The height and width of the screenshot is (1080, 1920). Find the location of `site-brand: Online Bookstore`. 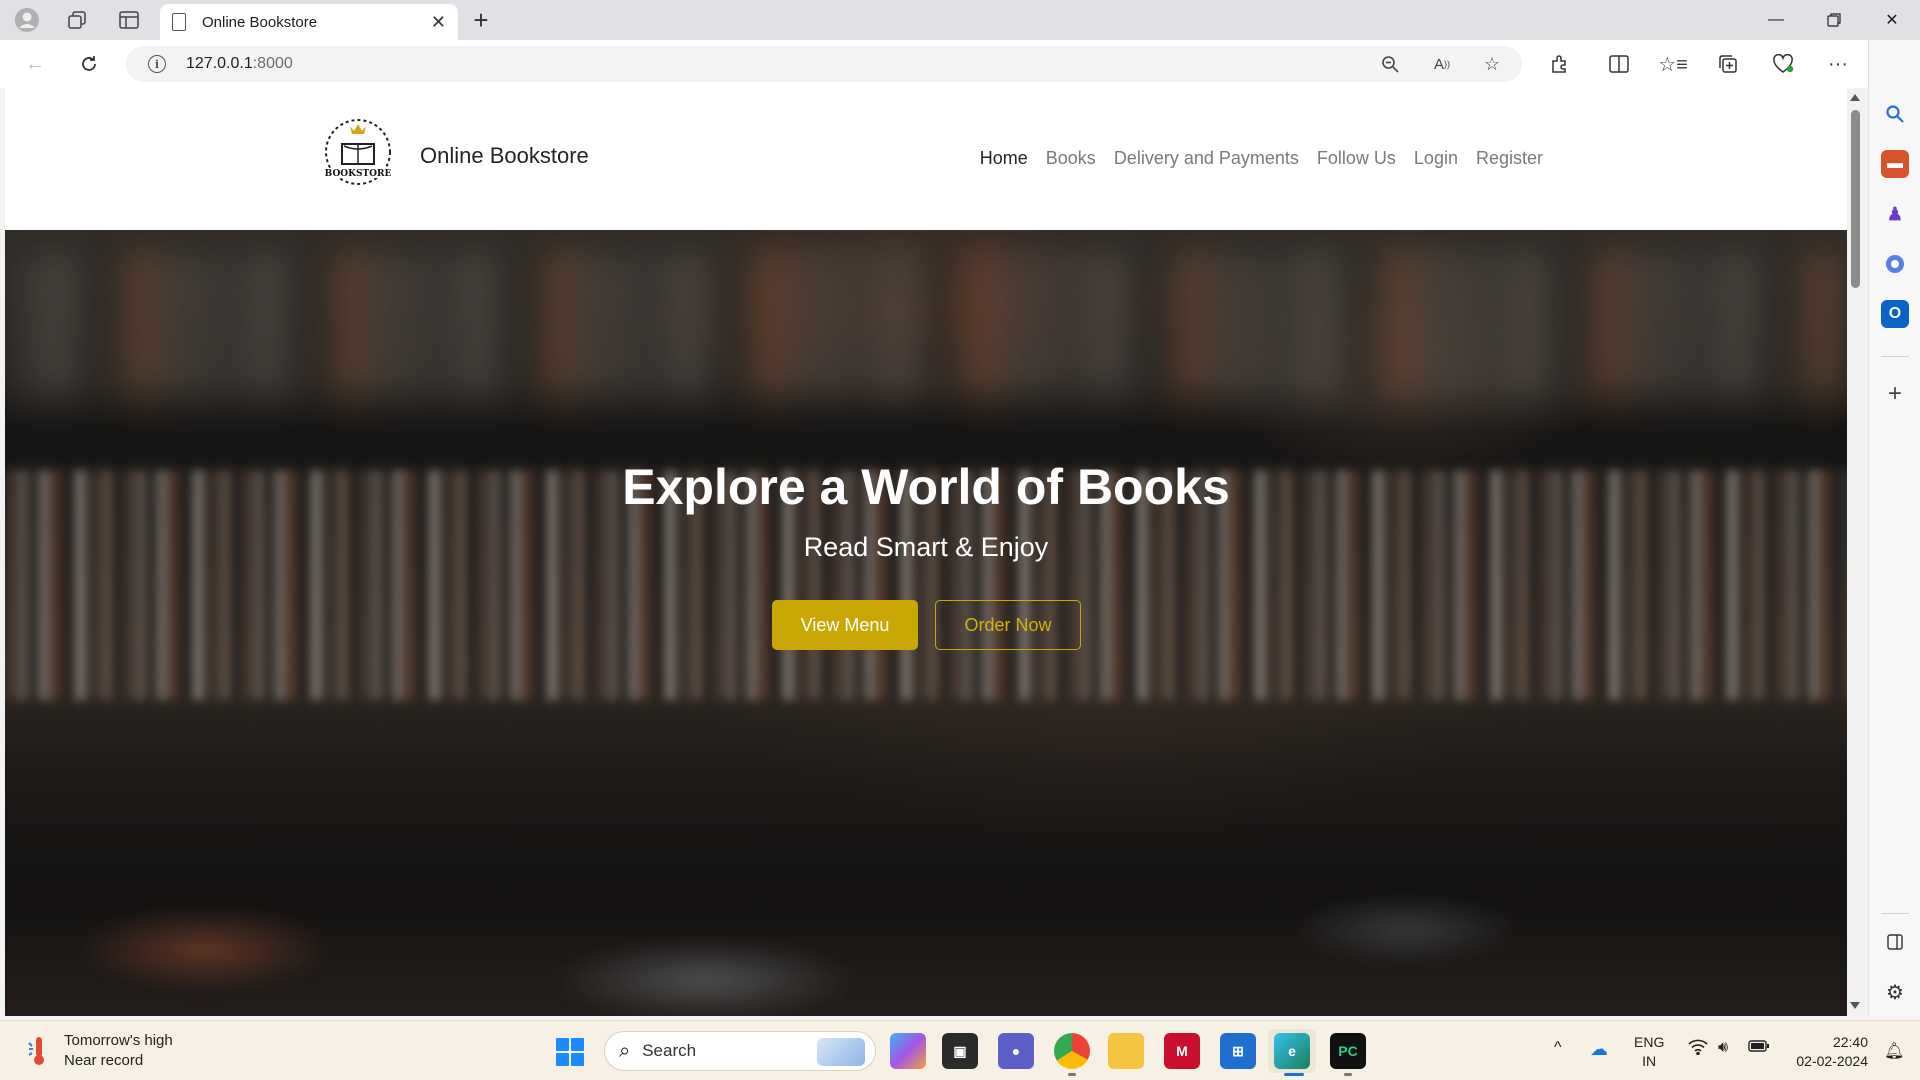

site-brand: Online Bookstore is located at coordinates (504, 156).